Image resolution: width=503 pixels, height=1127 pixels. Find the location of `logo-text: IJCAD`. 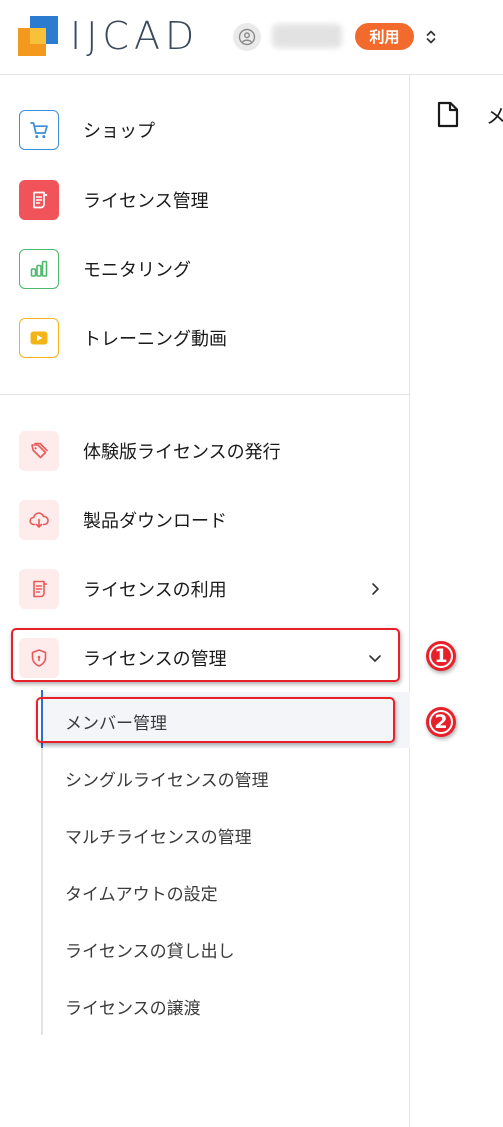

logo-text: IJCAD is located at coordinates (135, 36).